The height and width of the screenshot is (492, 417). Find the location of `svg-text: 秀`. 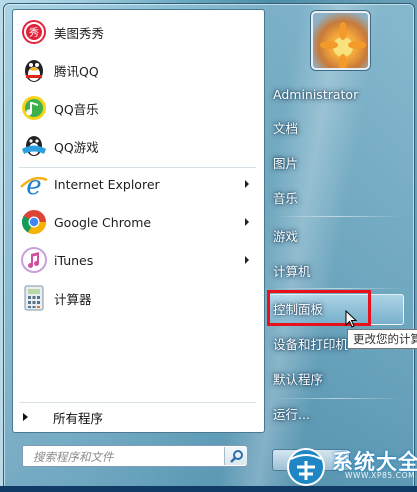

svg-text: 秀 is located at coordinates (34, 33).